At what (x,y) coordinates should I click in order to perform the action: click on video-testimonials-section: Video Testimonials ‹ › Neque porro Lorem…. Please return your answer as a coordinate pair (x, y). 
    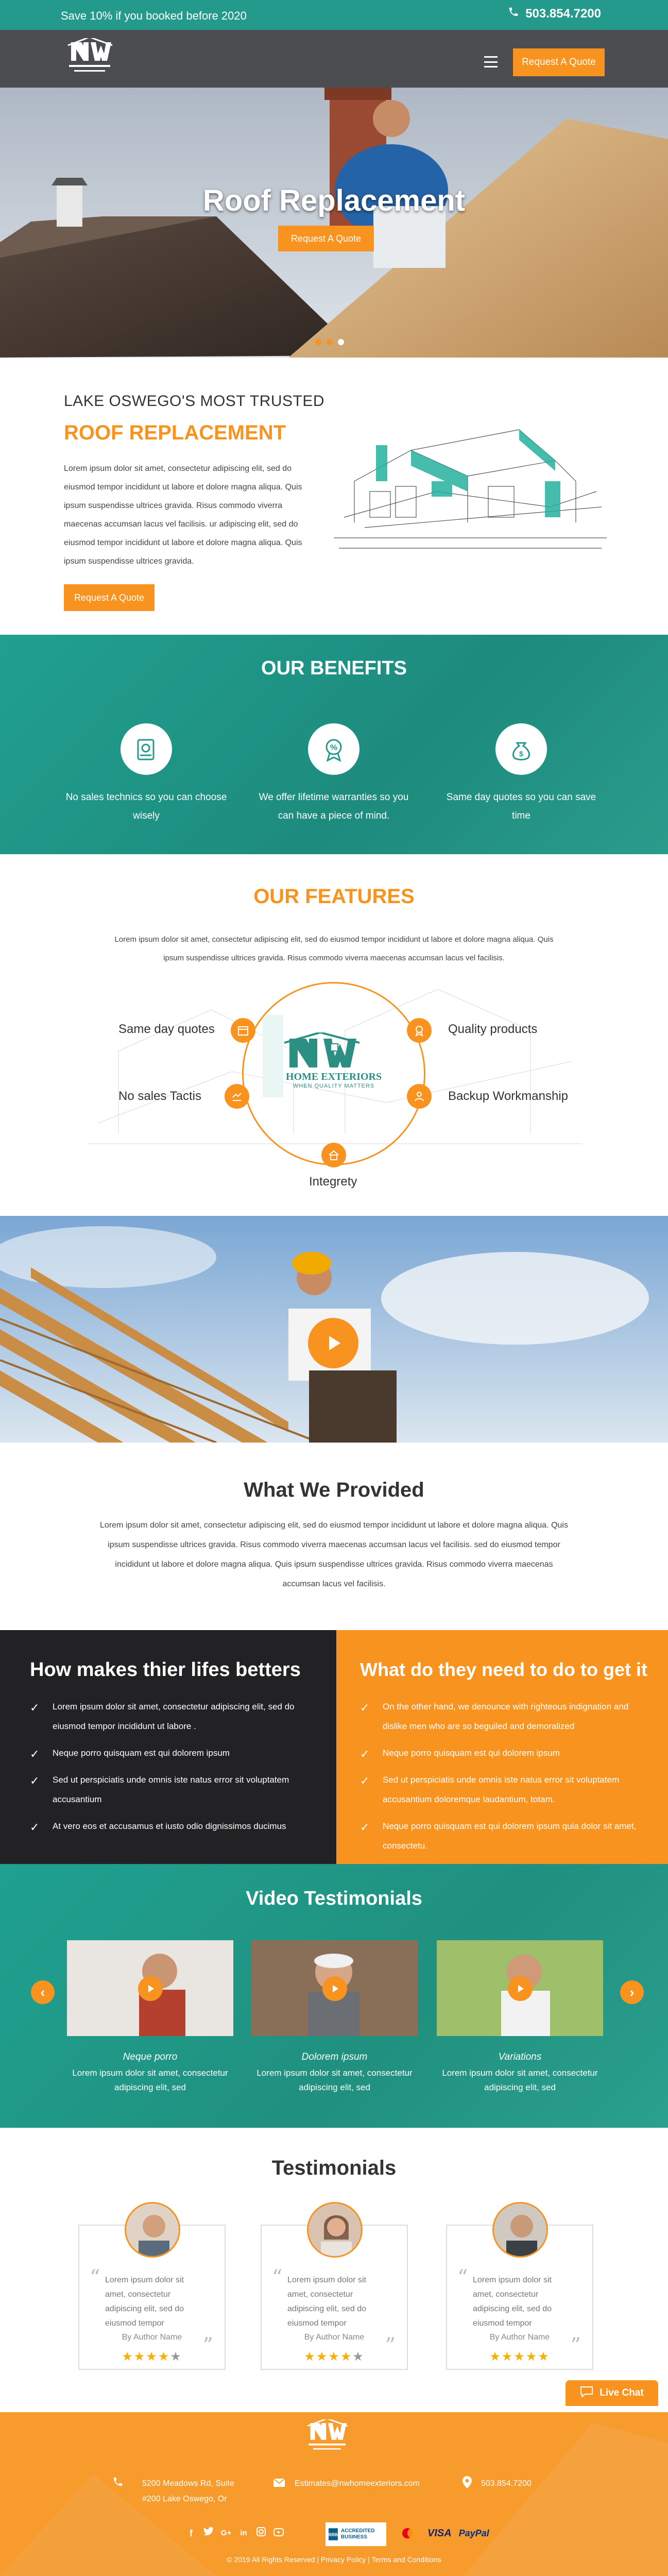
    Looking at the image, I should click on (334, 1996).